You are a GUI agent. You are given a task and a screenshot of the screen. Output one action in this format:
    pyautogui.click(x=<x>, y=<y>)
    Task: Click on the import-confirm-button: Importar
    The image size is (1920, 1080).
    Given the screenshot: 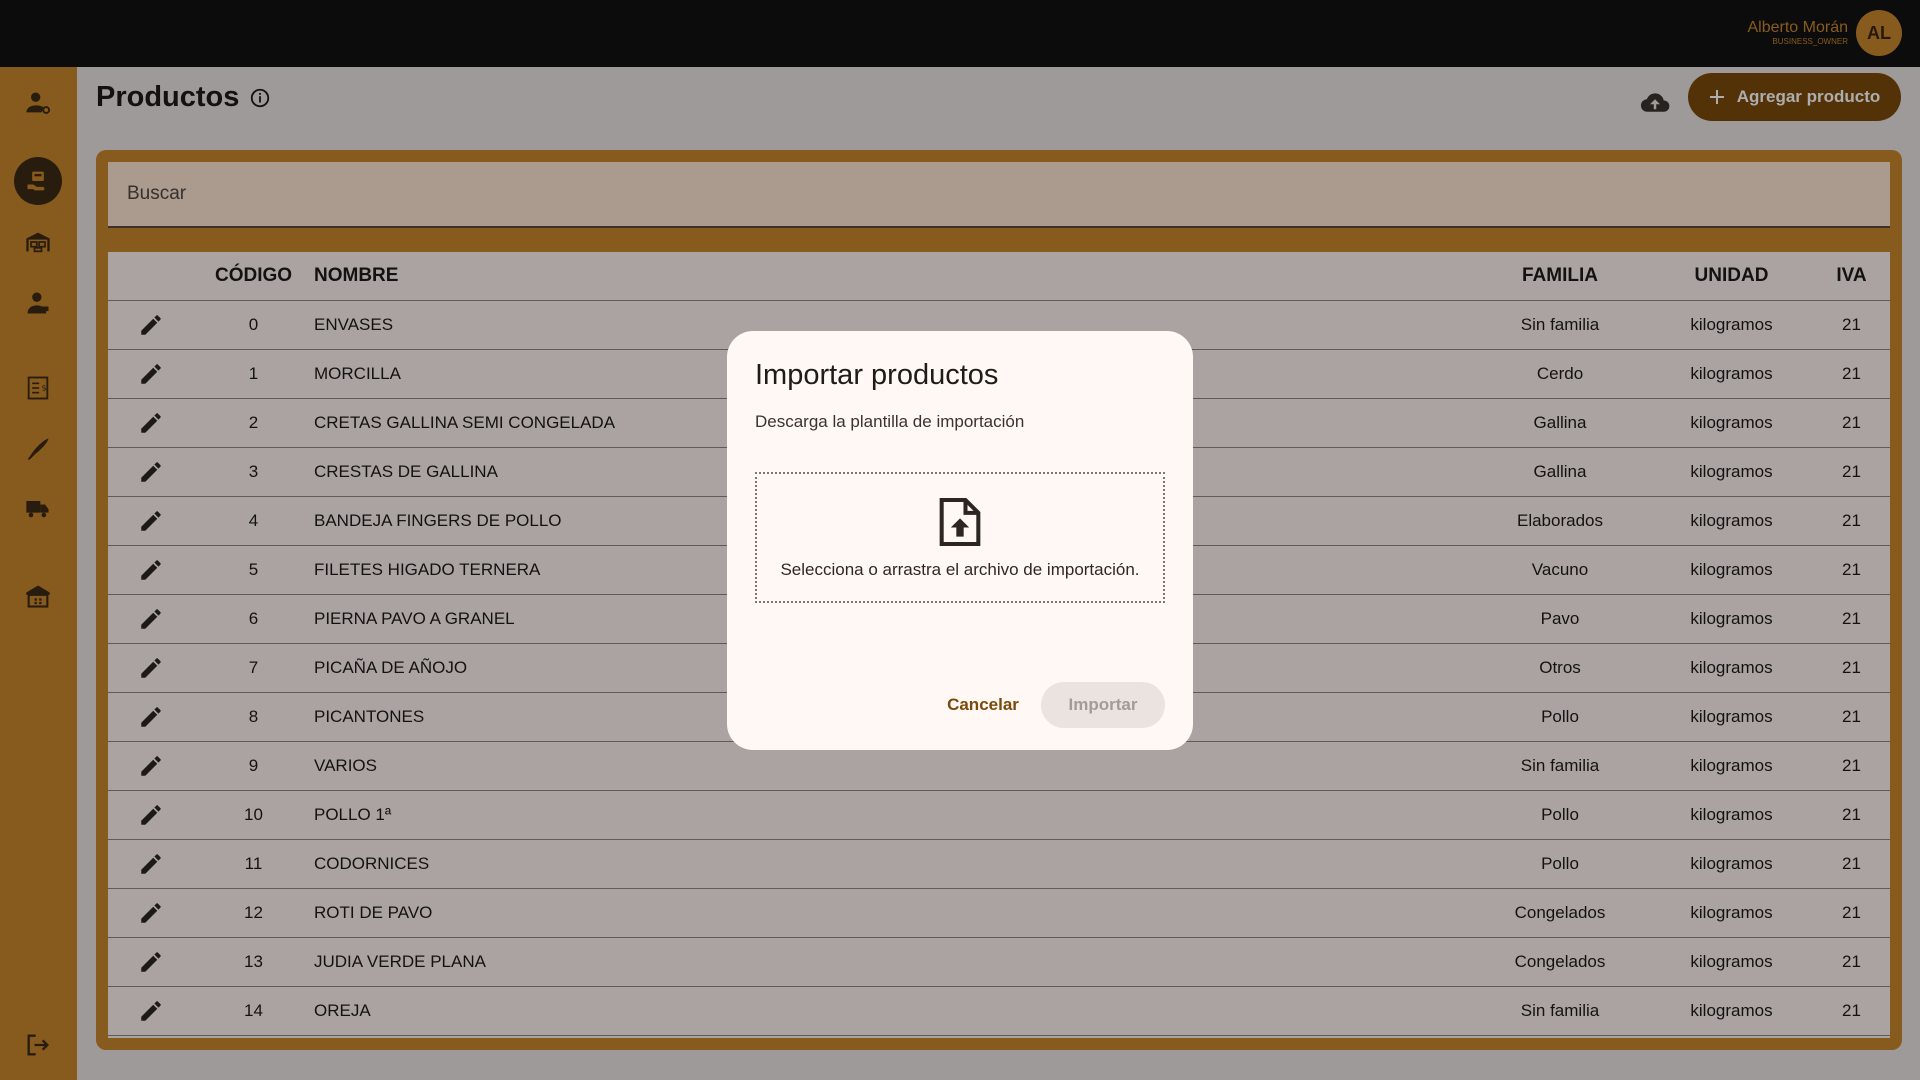 What is the action you would take?
    pyautogui.click(x=1103, y=705)
    